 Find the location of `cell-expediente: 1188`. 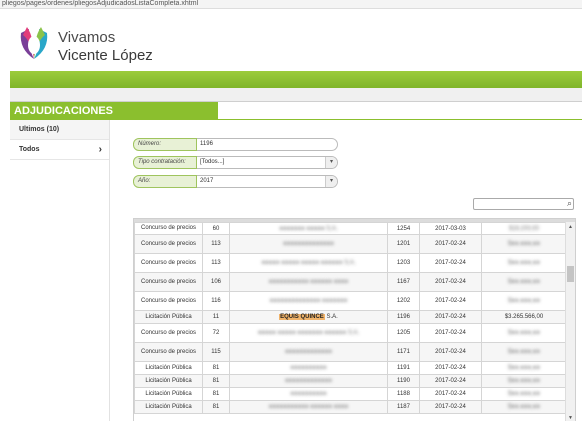

cell-expediente: 1188 is located at coordinates (403, 394).